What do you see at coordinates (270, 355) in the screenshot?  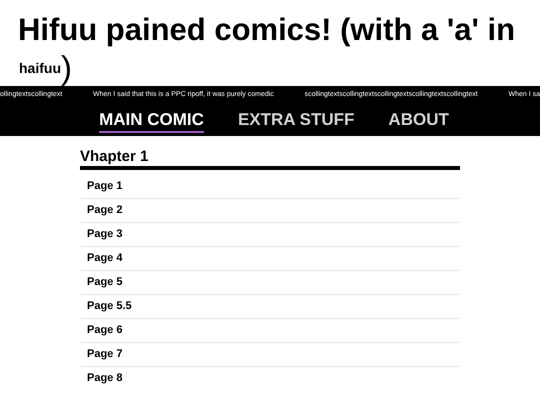 I see `page-link: Page 7` at bounding box center [270, 355].